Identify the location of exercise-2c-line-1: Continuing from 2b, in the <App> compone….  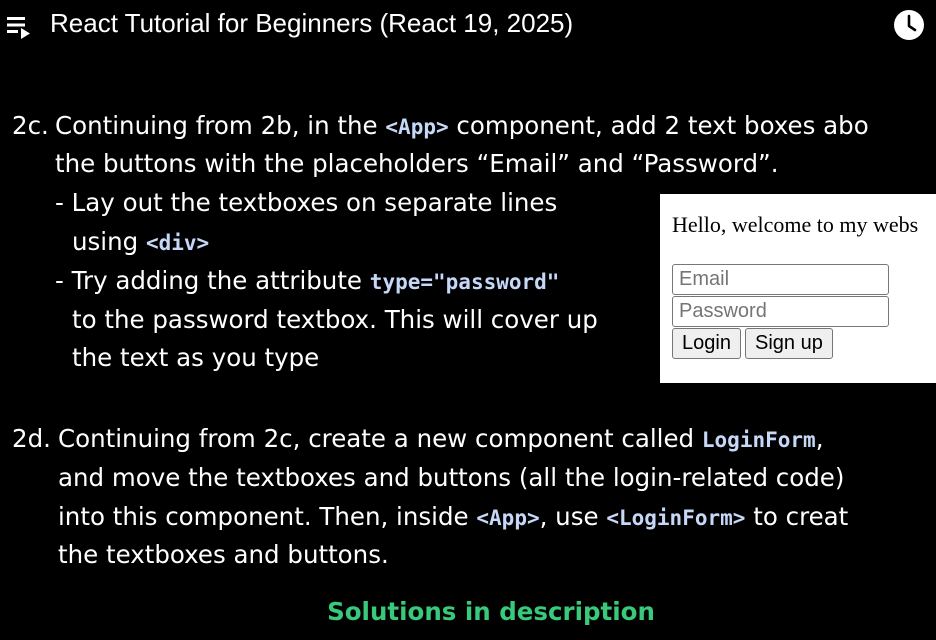
(462, 125).